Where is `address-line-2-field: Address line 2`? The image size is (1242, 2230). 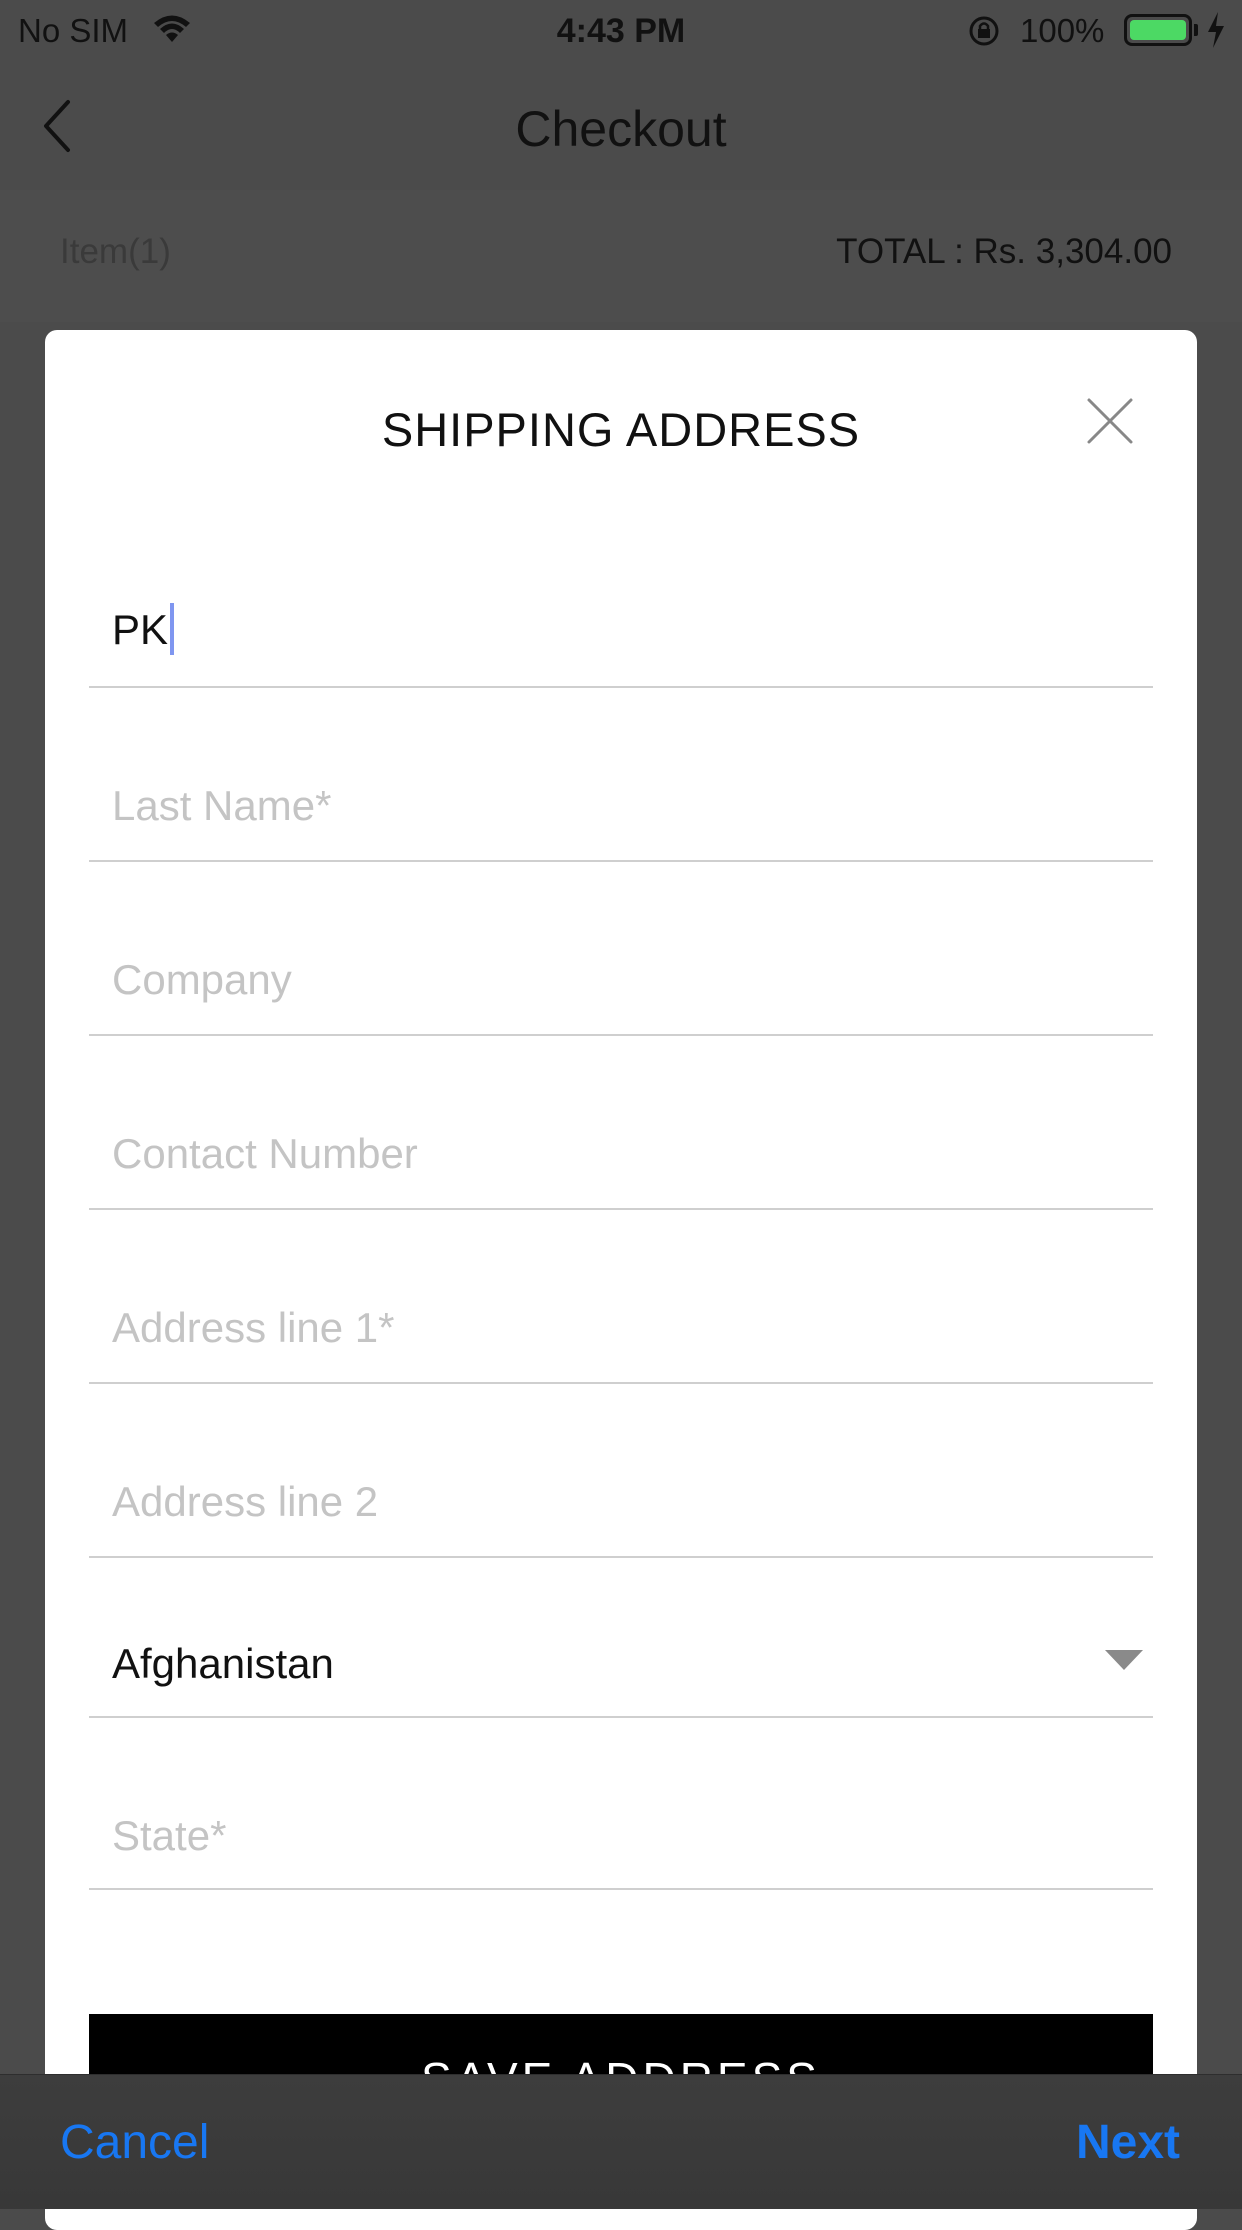 address-line-2-field: Address line 2 is located at coordinates (621, 1471).